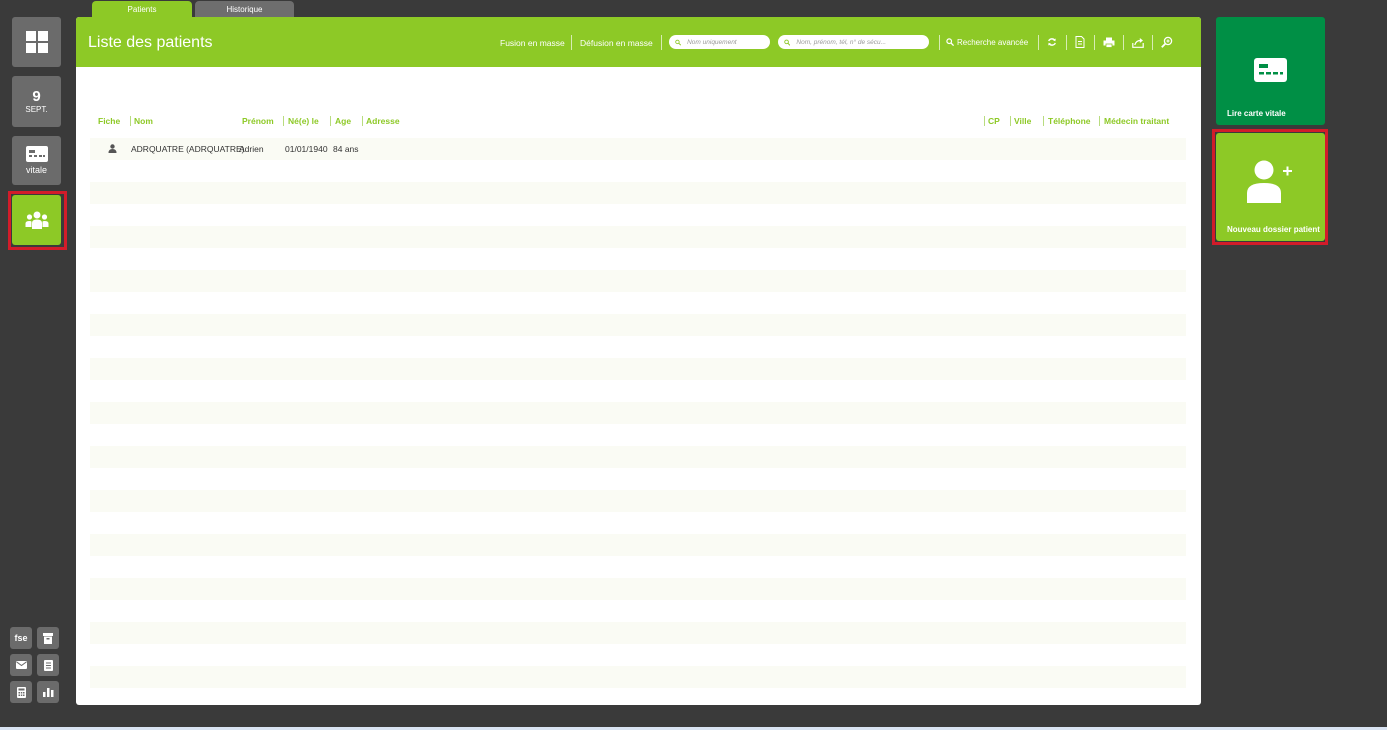  I want to click on dashboard-tile, so click(36, 42).